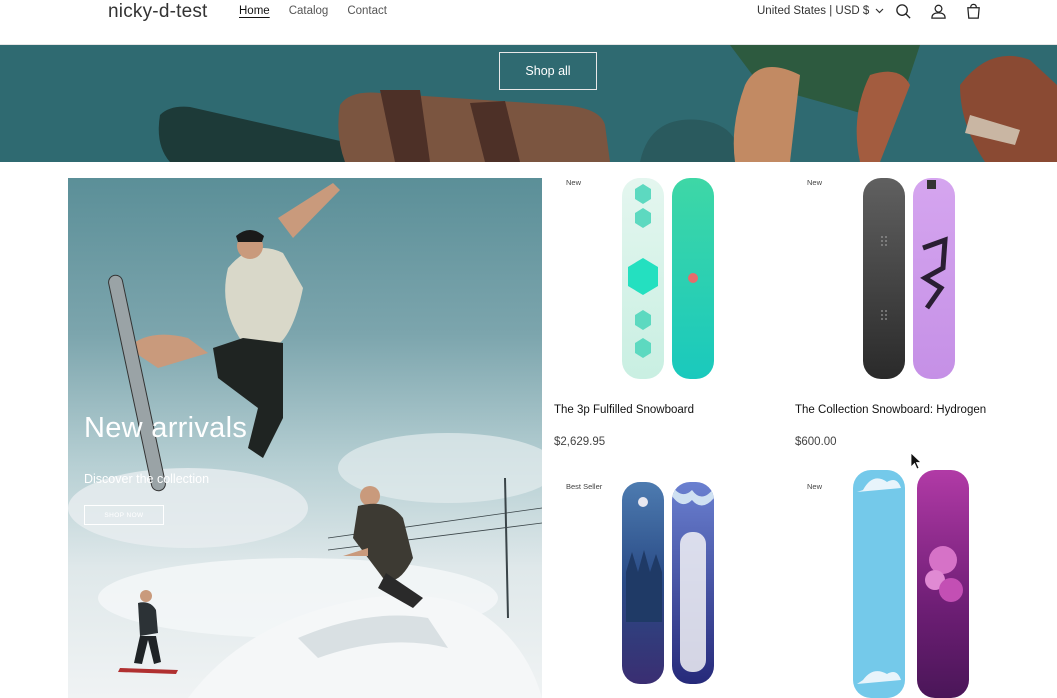 The width and height of the screenshot is (1057, 698). Describe the element at coordinates (158, 12) in the screenshot. I see `store-logo: nicky-d-test` at that location.